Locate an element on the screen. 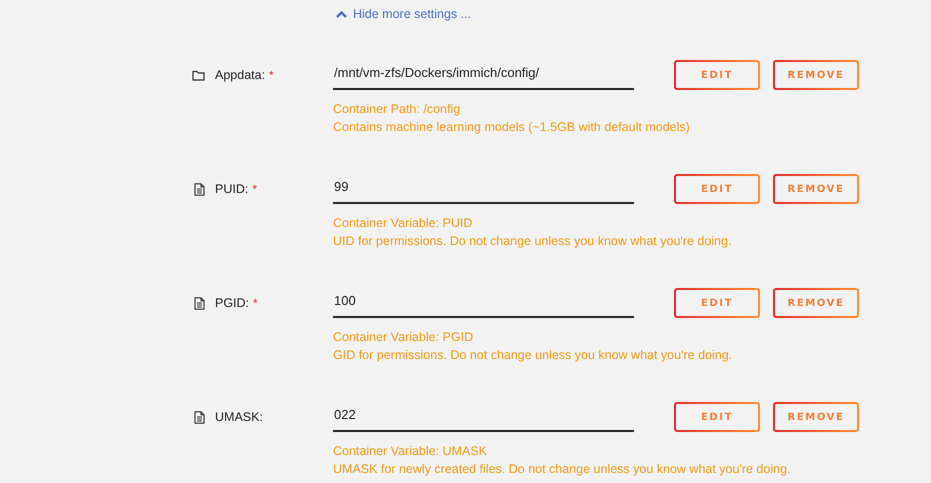  setting-label: PGID: is located at coordinates (232, 303).